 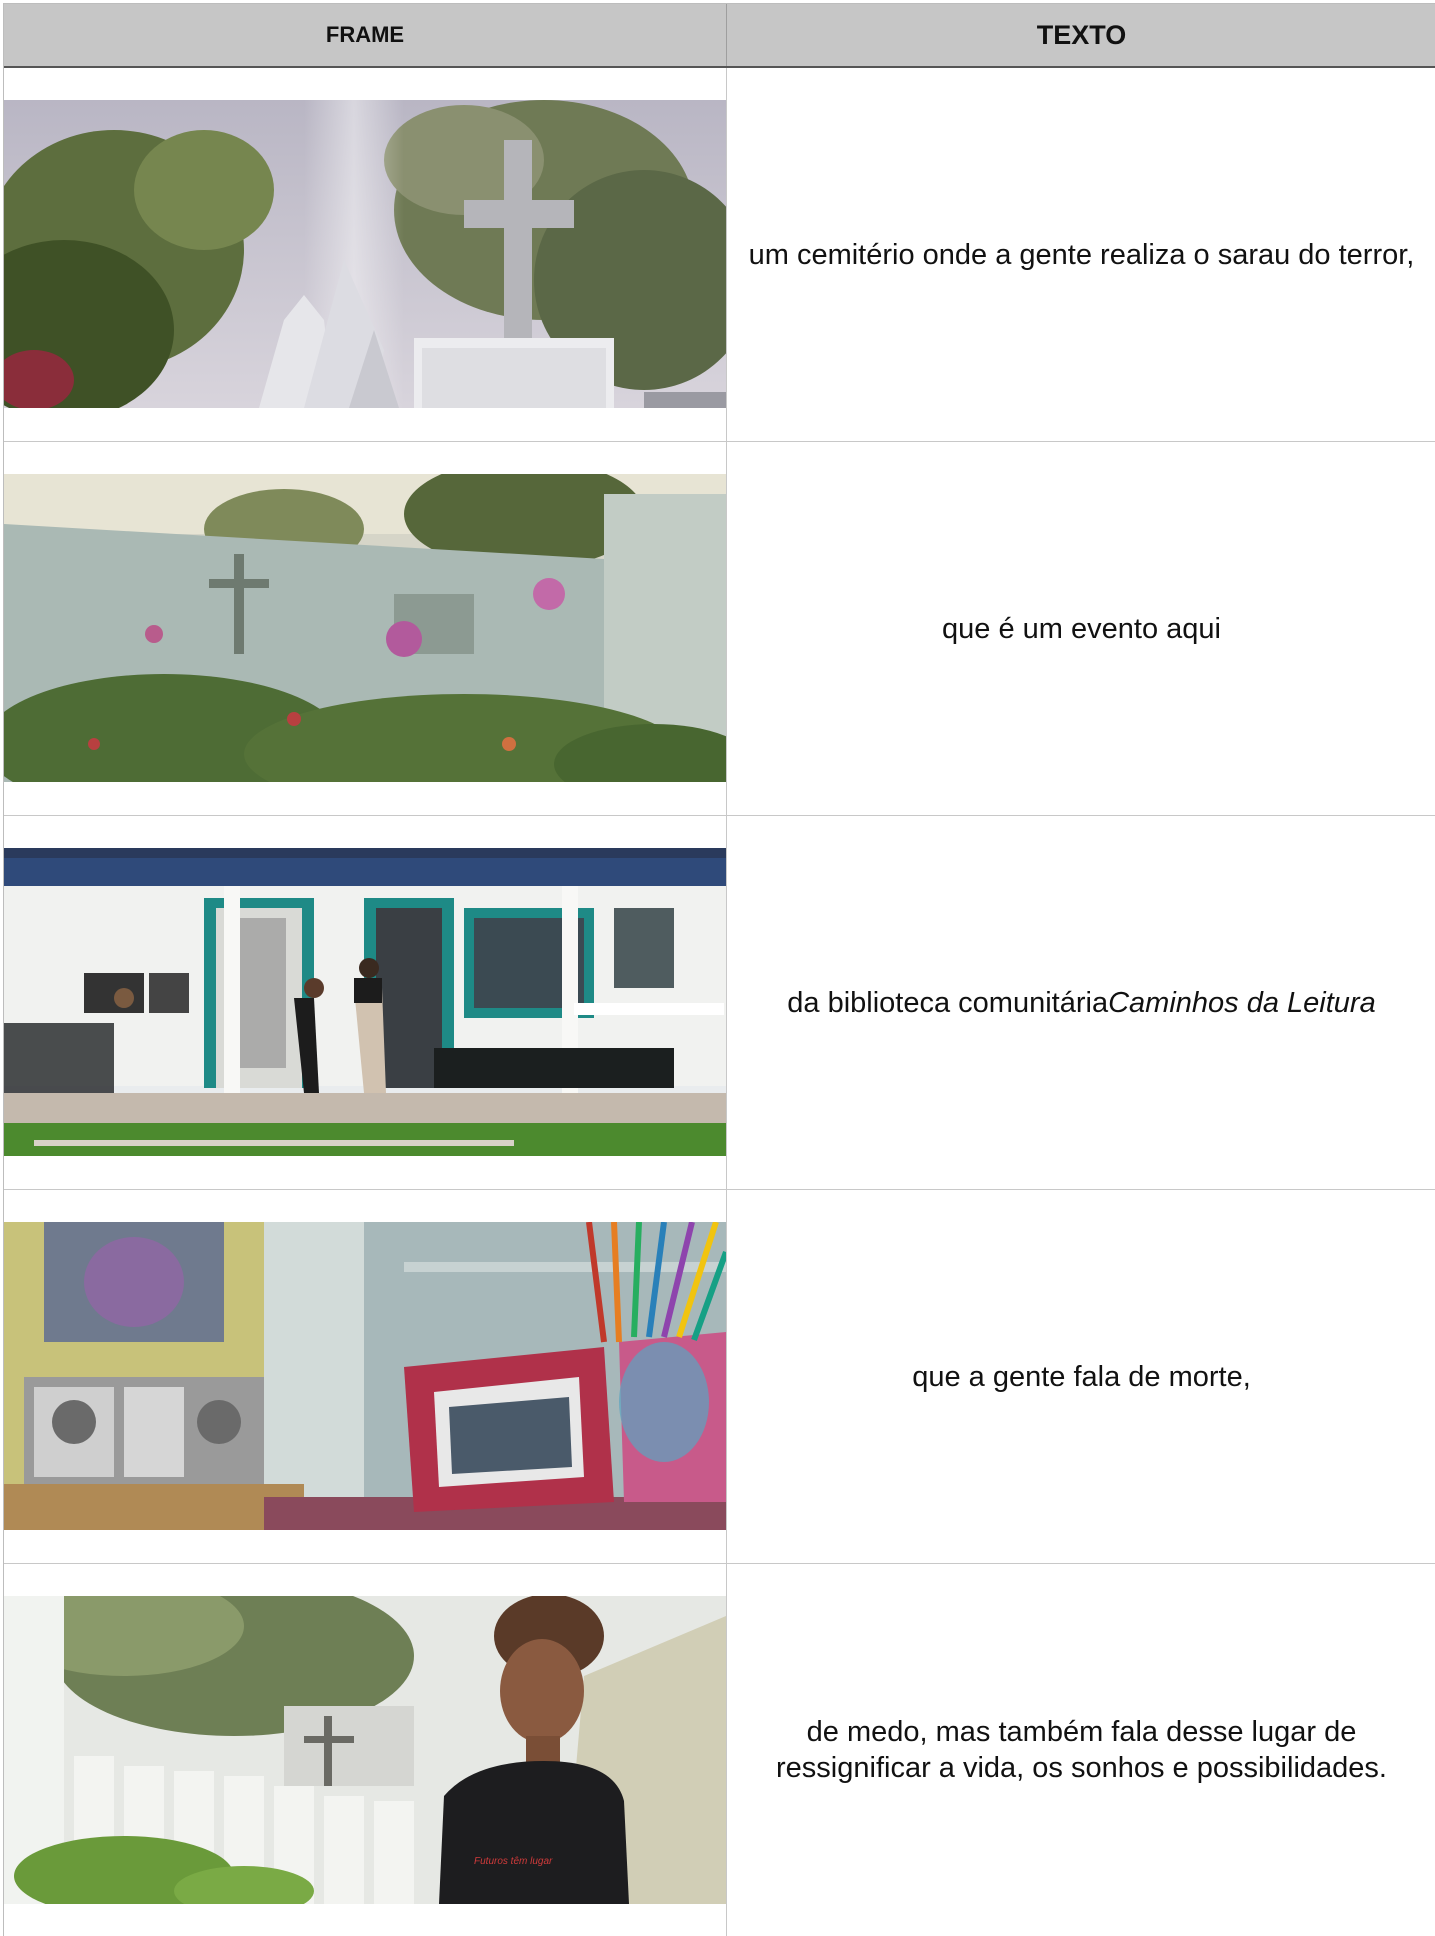 I want to click on frame-image-cemetery-cross, so click(x=365, y=254).